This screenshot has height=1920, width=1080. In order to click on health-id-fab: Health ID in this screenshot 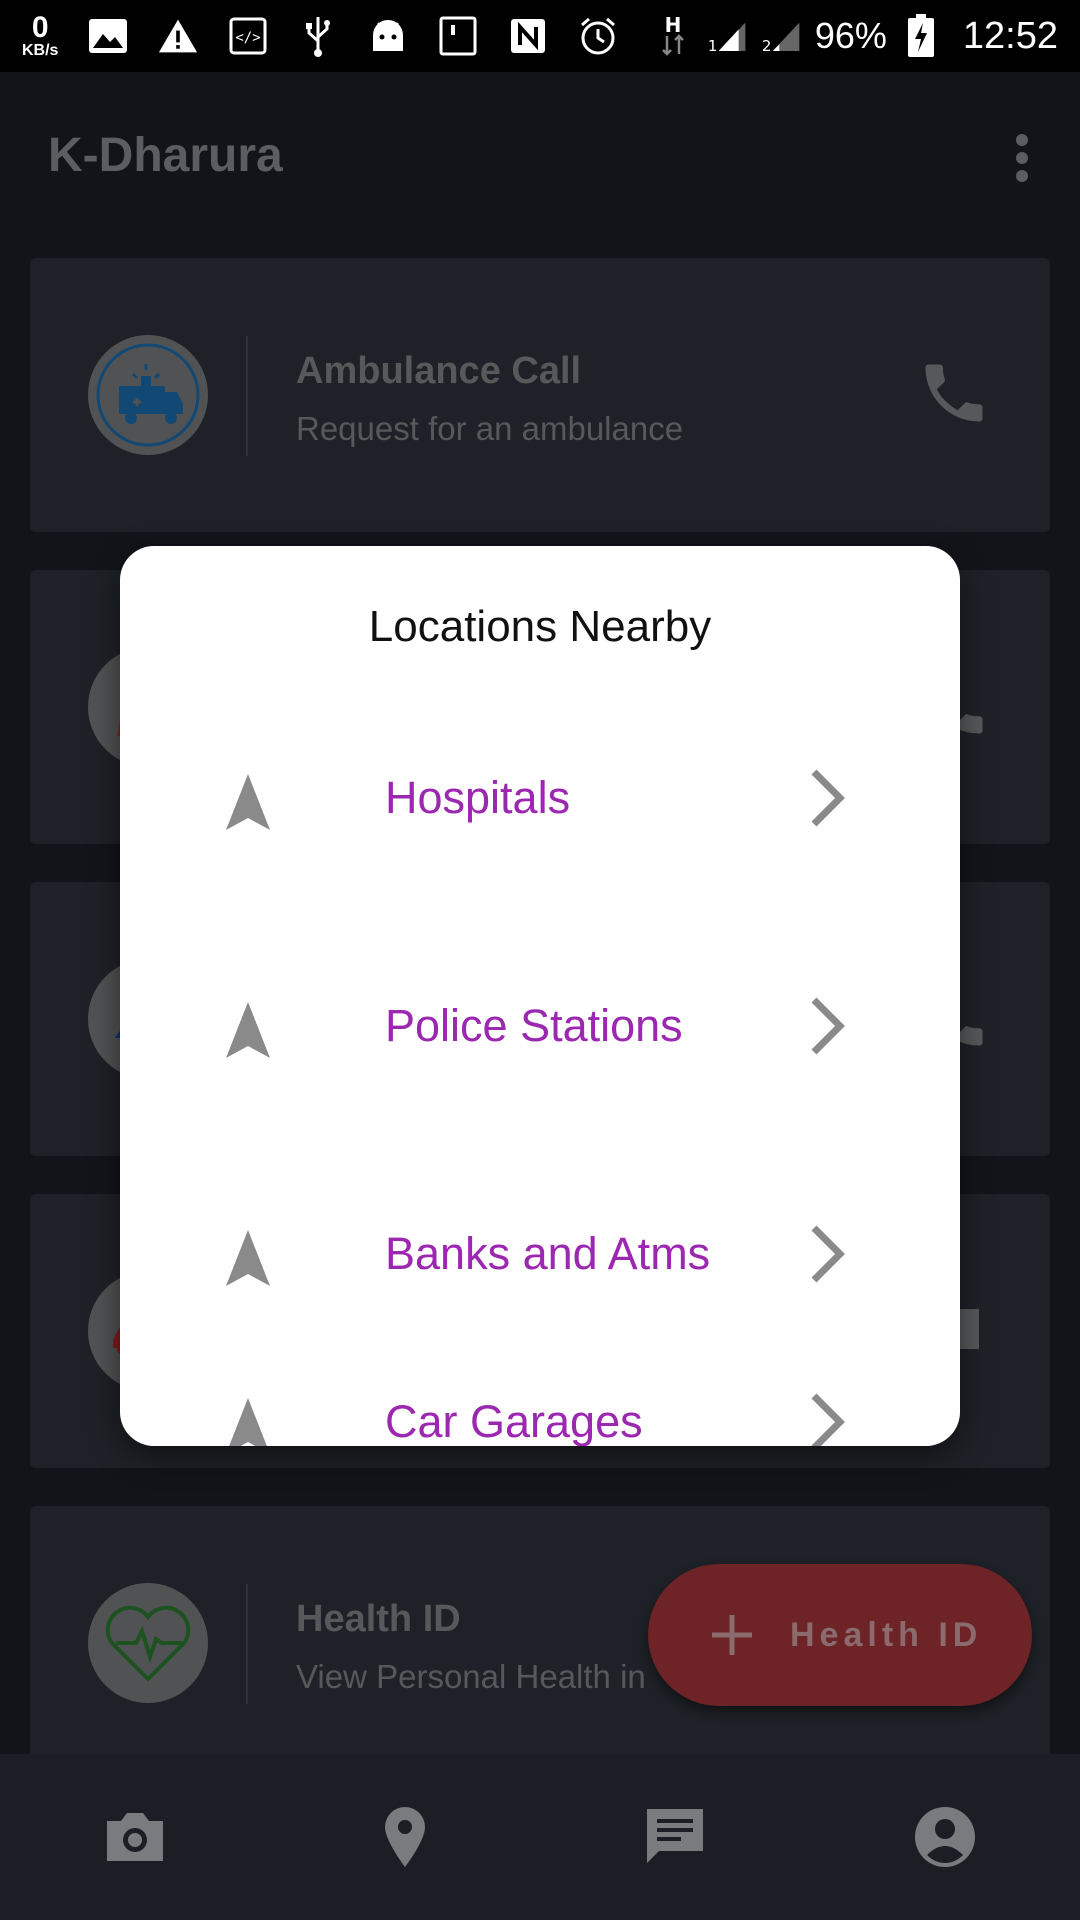, I will do `click(840, 1635)`.